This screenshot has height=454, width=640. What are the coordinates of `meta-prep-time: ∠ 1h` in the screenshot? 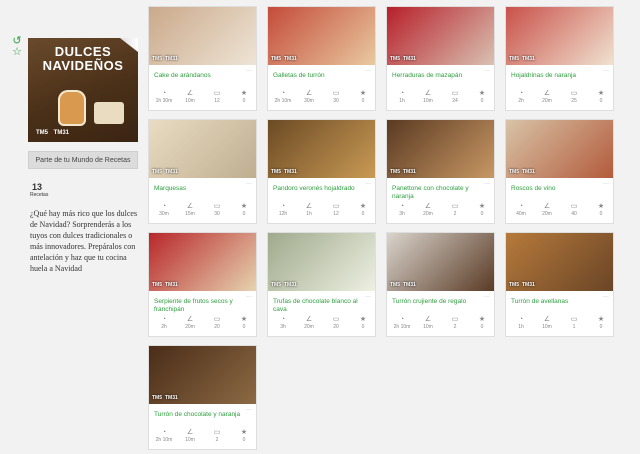 It's located at (309, 210).